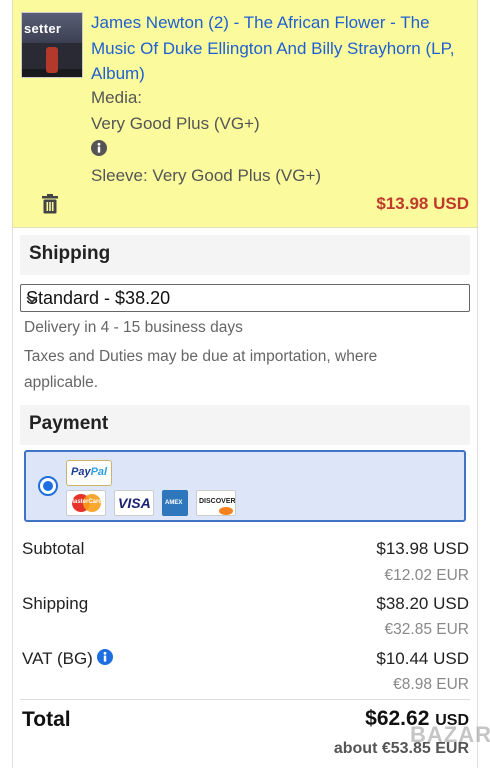 Image resolution: width=490 pixels, height=768 pixels. I want to click on thumbnail-figure, so click(52, 60).